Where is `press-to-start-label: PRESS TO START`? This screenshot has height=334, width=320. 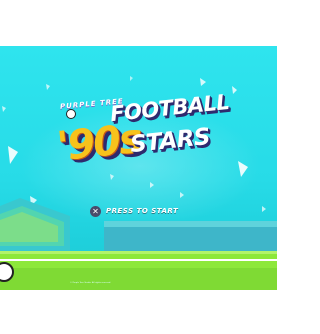 press-to-start-label: PRESS TO START is located at coordinates (142, 211).